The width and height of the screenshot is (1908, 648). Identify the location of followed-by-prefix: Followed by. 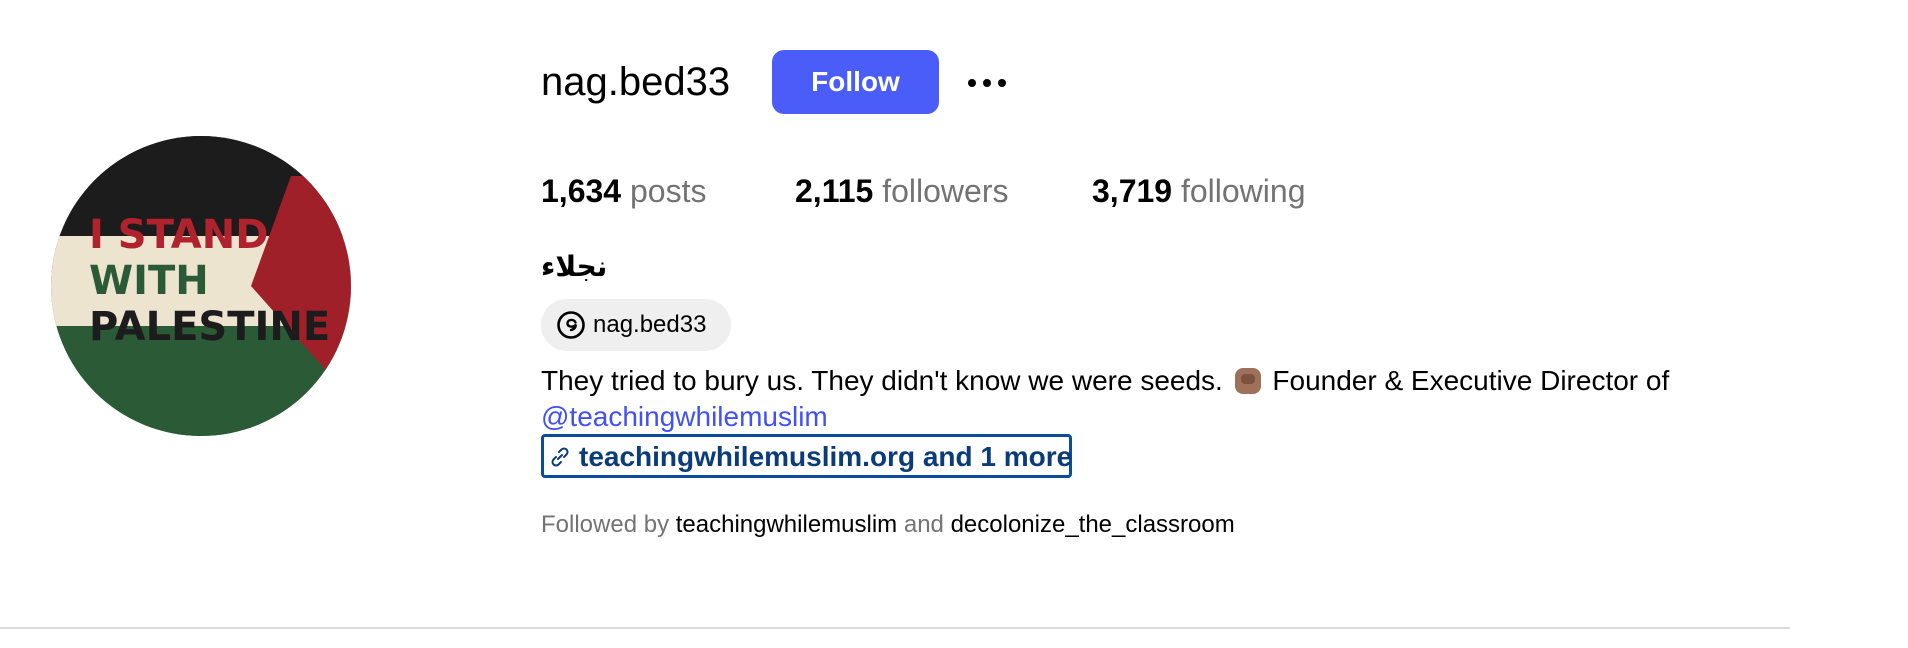
(605, 524).